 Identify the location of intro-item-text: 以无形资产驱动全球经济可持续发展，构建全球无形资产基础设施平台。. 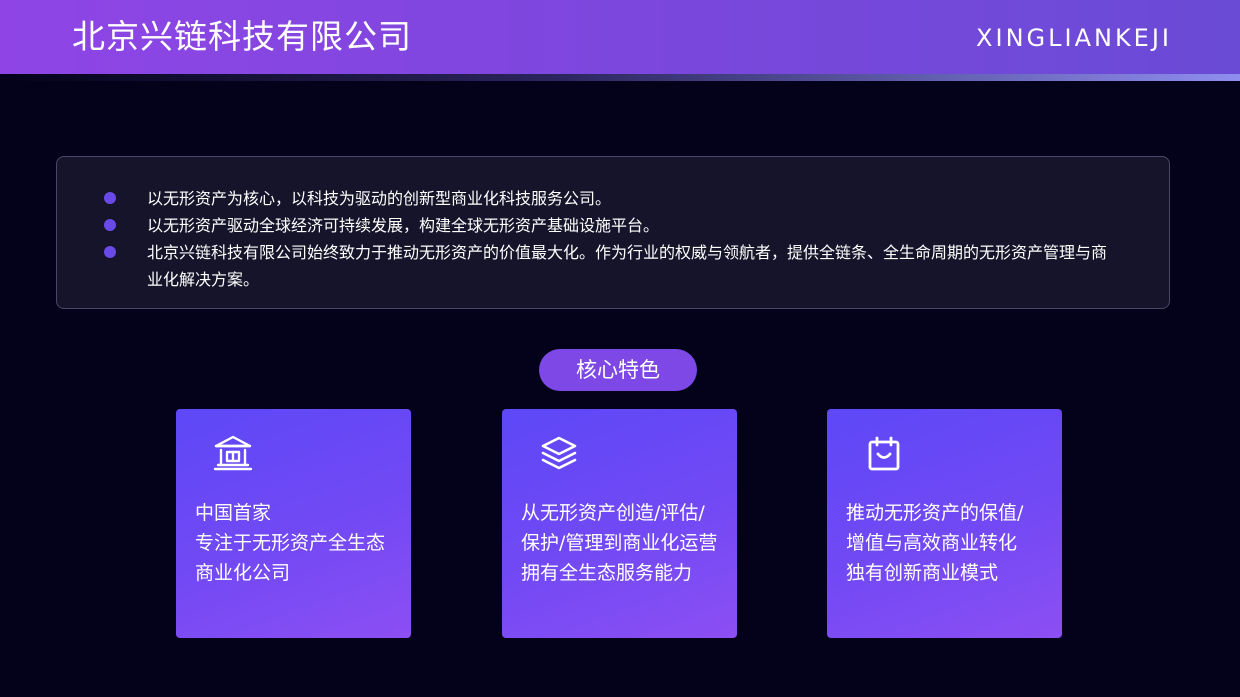
(403, 225).